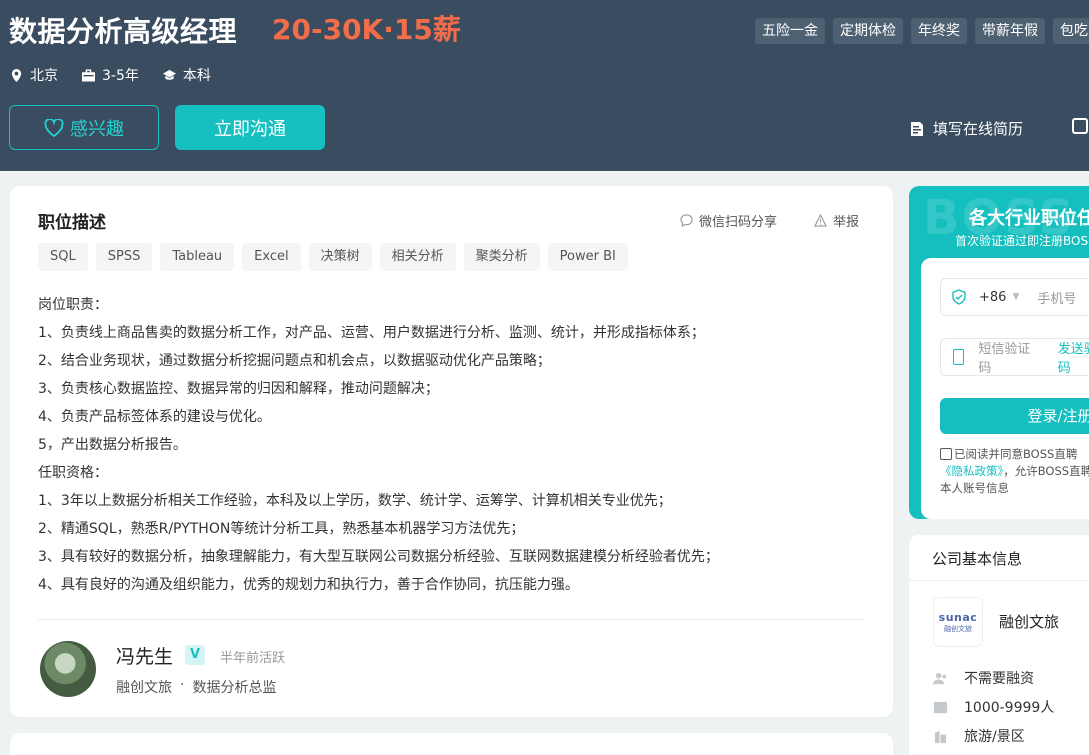 This screenshot has width=1089, height=755. I want to click on agree-text-2: ，允许BOSS直聘统一管理, so click(1046, 471).